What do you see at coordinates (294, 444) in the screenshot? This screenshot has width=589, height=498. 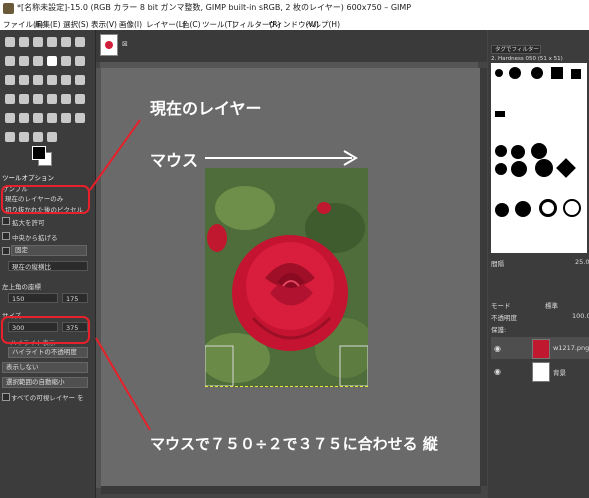 I see `annotation-instruction: マウスで７５０÷２で３７５に合わせる 縦` at bounding box center [294, 444].